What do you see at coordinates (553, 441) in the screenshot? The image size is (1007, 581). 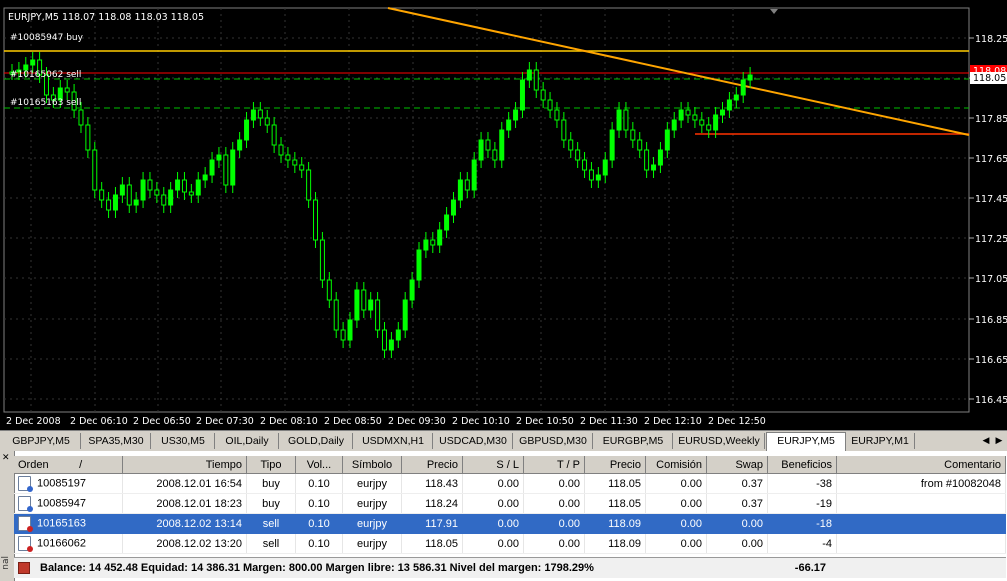 I see `chart-tab: GBPUSD,M30` at bounding box center [553, 441].